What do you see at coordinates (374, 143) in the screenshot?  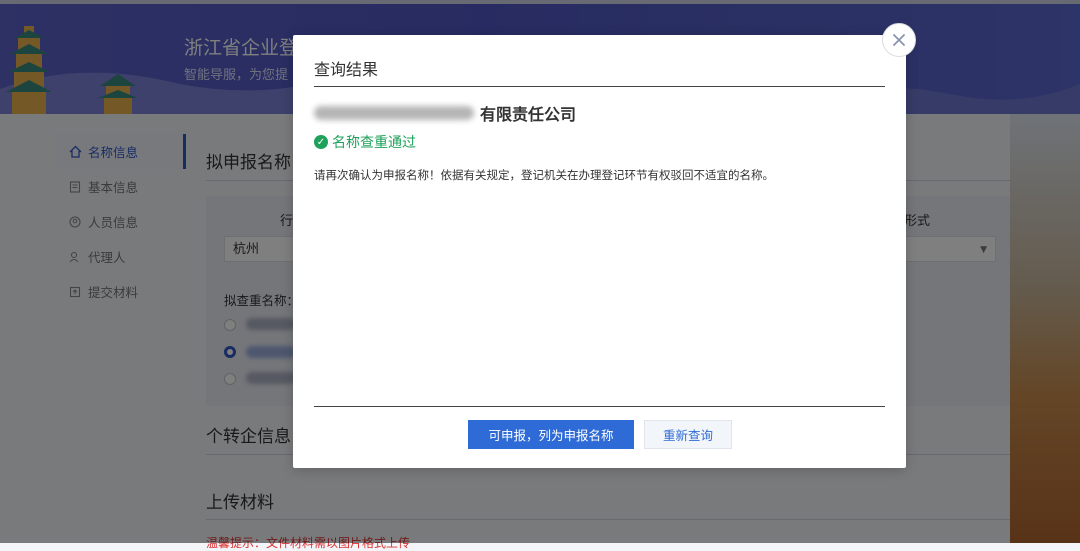 I see `status-text: 名称查重通过` at bounding box center [374, 143].